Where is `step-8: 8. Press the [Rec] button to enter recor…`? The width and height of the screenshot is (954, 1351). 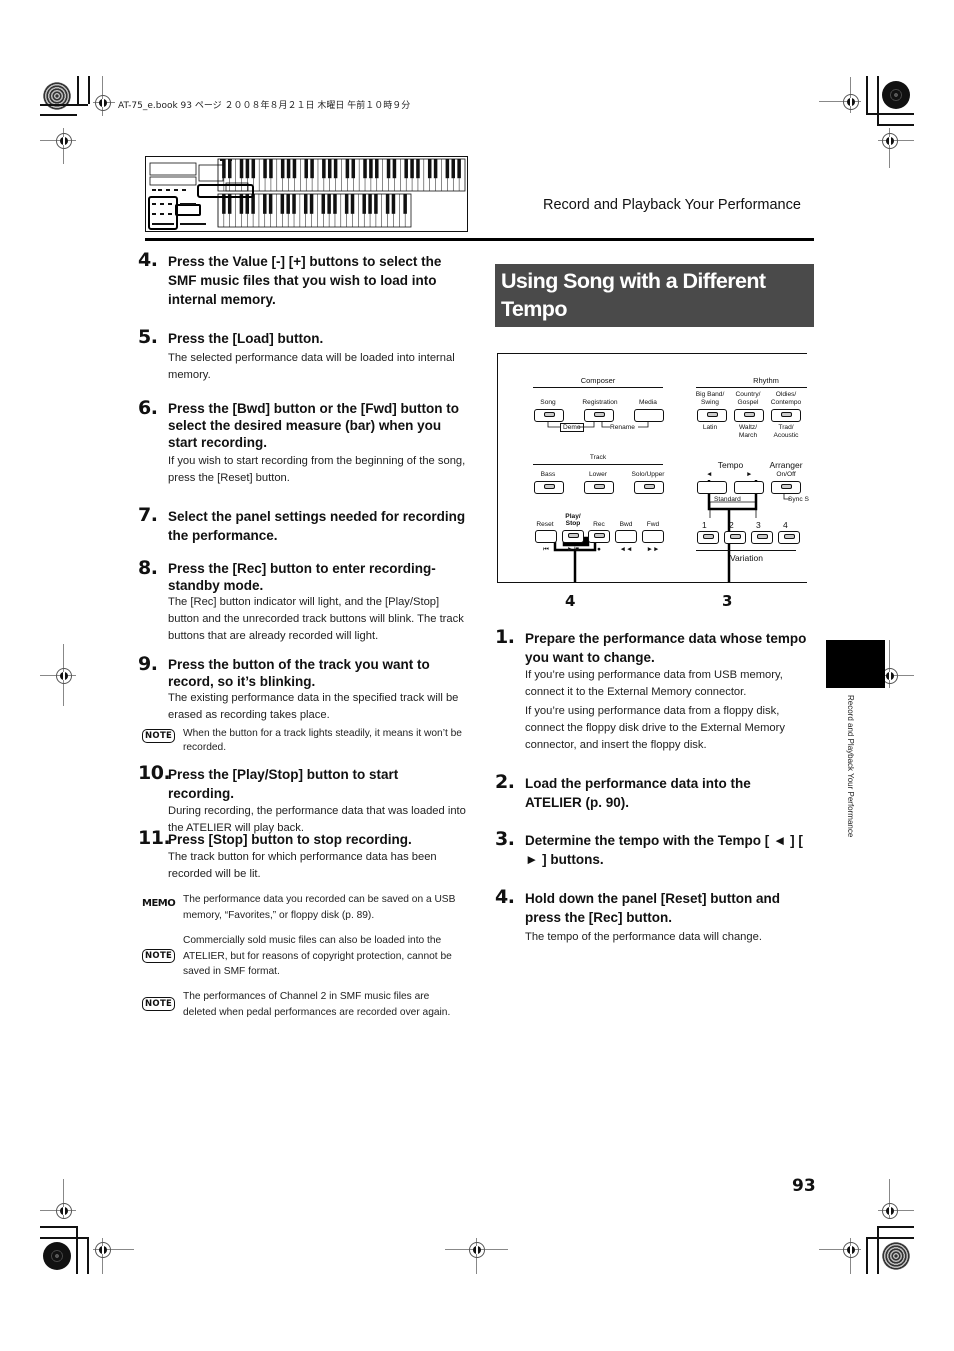 step-8: 8. Press the [Rec] button to enter recor… is located at coordinates (303, 601).